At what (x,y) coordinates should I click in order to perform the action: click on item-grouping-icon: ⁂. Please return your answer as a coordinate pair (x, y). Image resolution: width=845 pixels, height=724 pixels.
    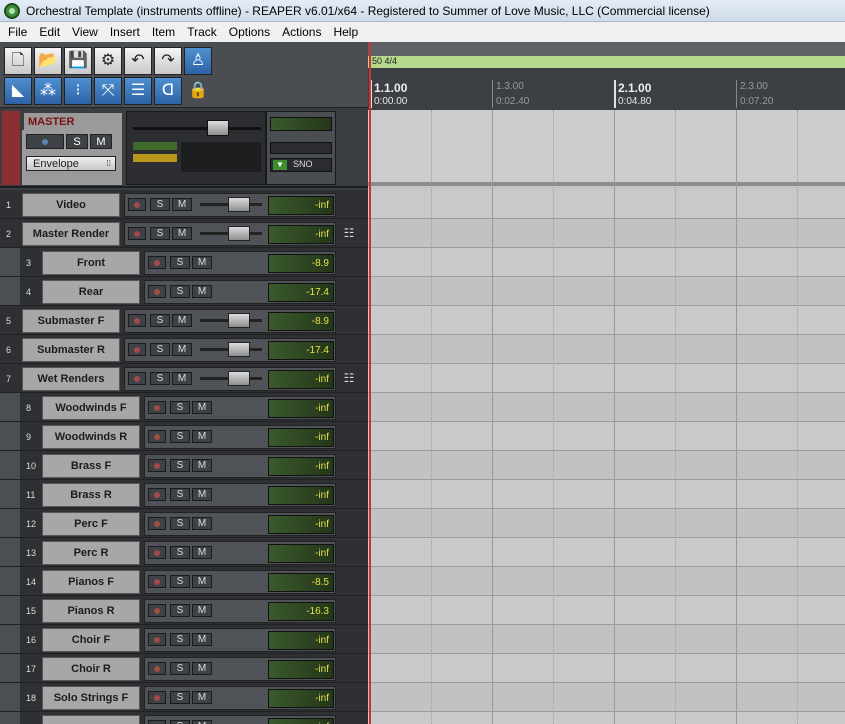
    Looking at the image, I should click on (48, 91).